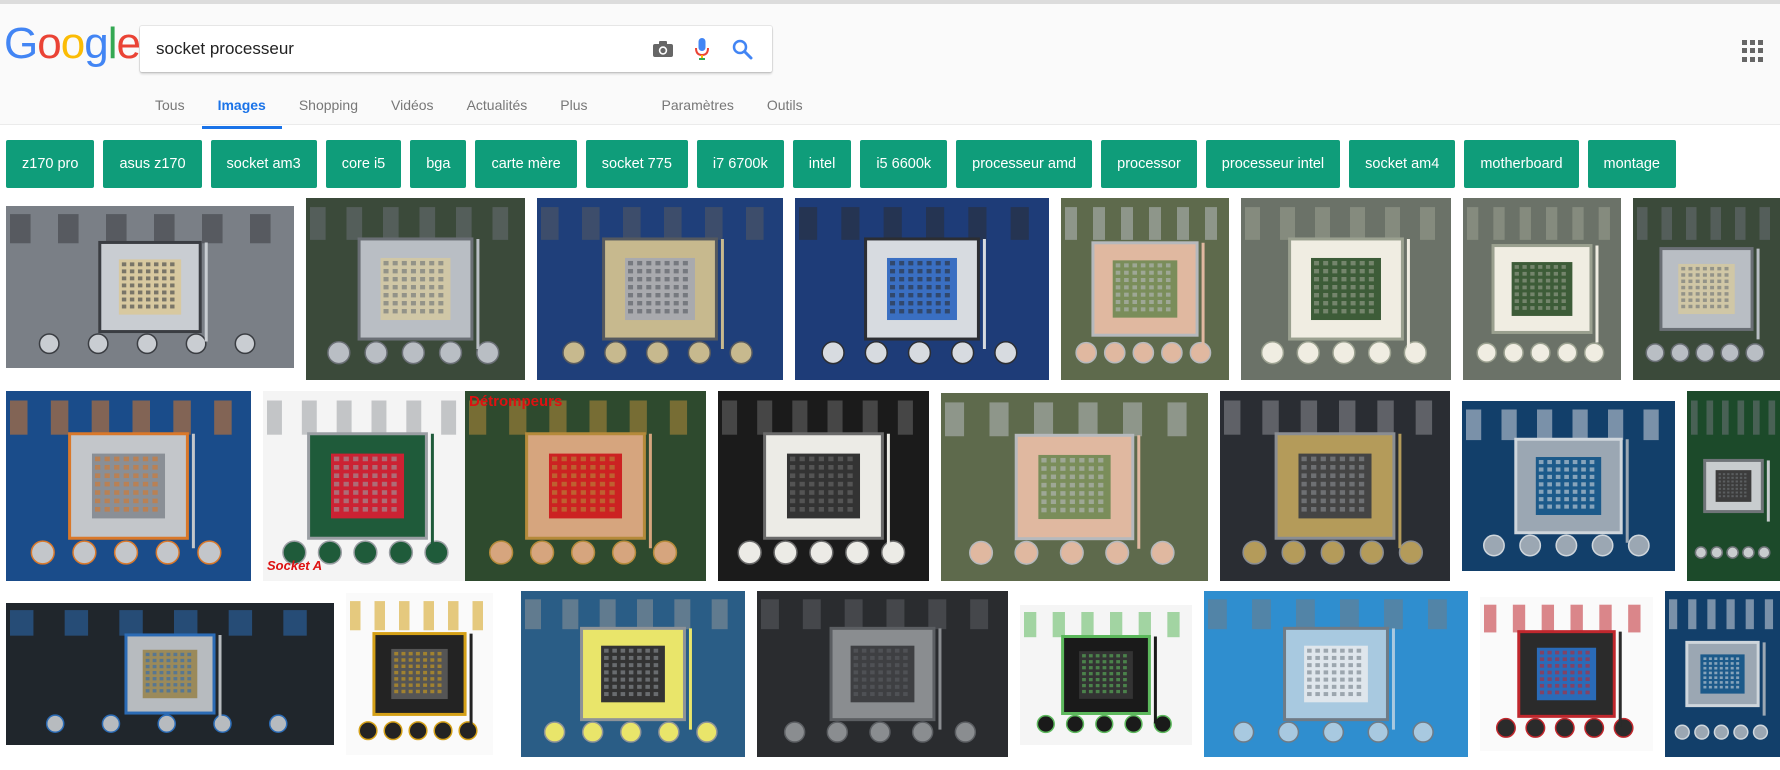  Describe the element at coordinates (21, 43) in the screenshot. I see `logo-letter: G` at that location.